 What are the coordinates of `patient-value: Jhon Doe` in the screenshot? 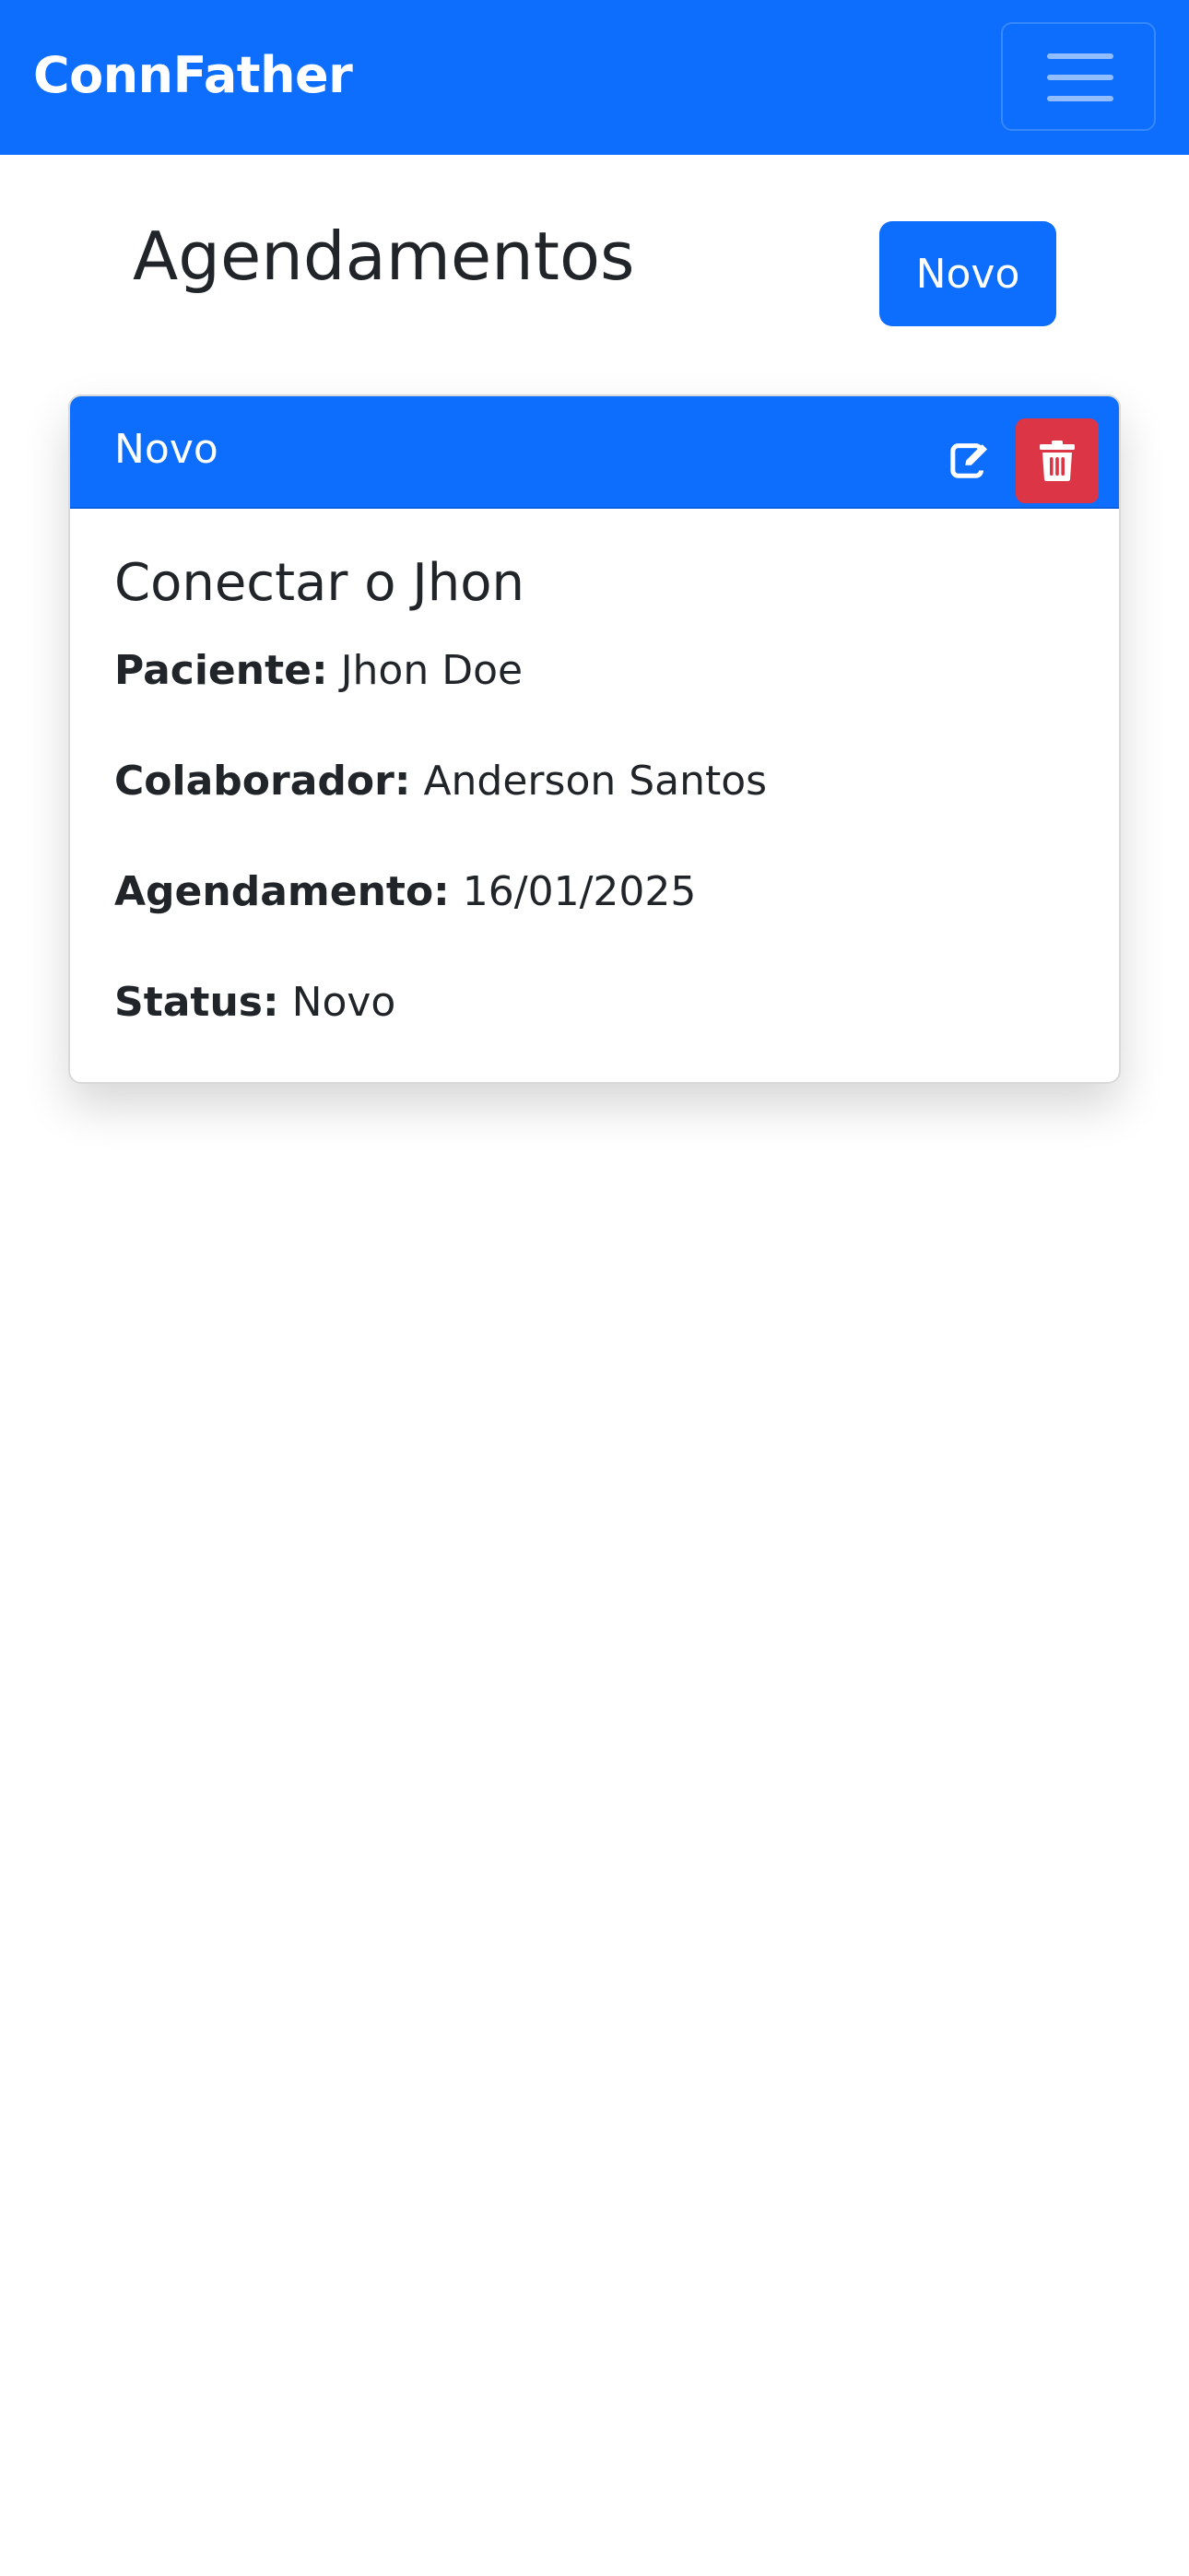 It's located at (432, 670).